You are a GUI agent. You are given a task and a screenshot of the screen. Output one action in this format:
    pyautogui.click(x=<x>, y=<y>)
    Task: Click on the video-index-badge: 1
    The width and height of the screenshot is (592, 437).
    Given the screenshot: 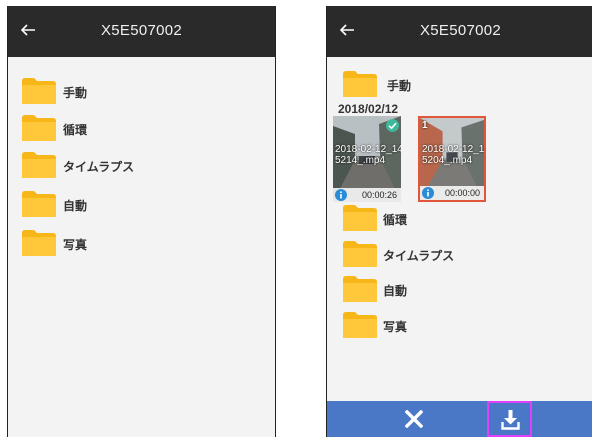 What is the action you would take?
    pyautogui.click(x=425, y=125)
    